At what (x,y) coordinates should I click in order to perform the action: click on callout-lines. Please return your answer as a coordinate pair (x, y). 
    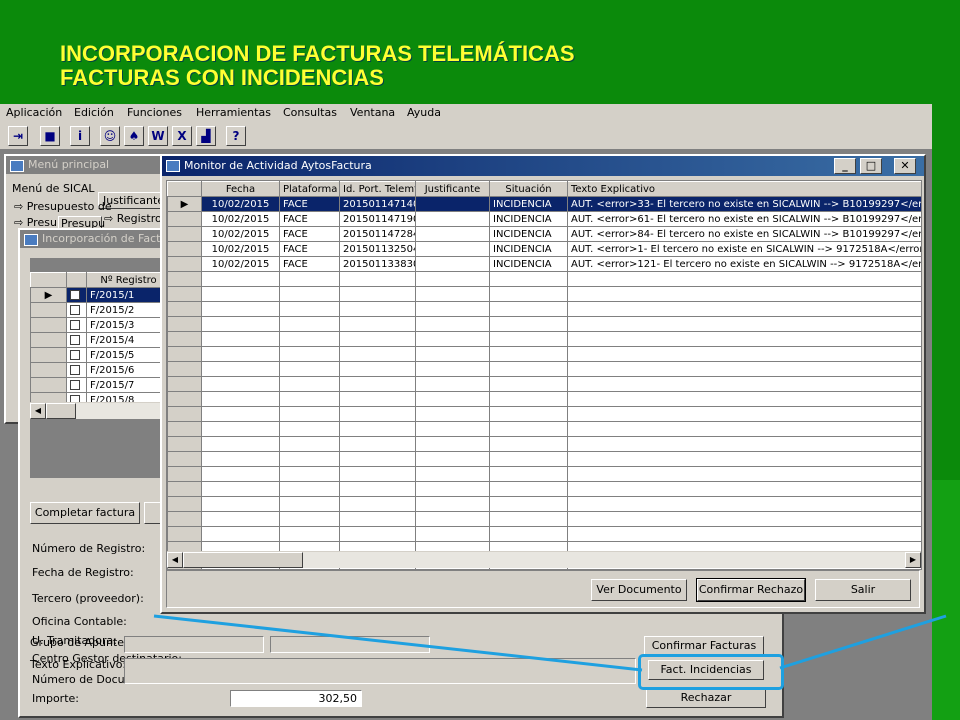
    Looking at the image, I should click on (550, 643).